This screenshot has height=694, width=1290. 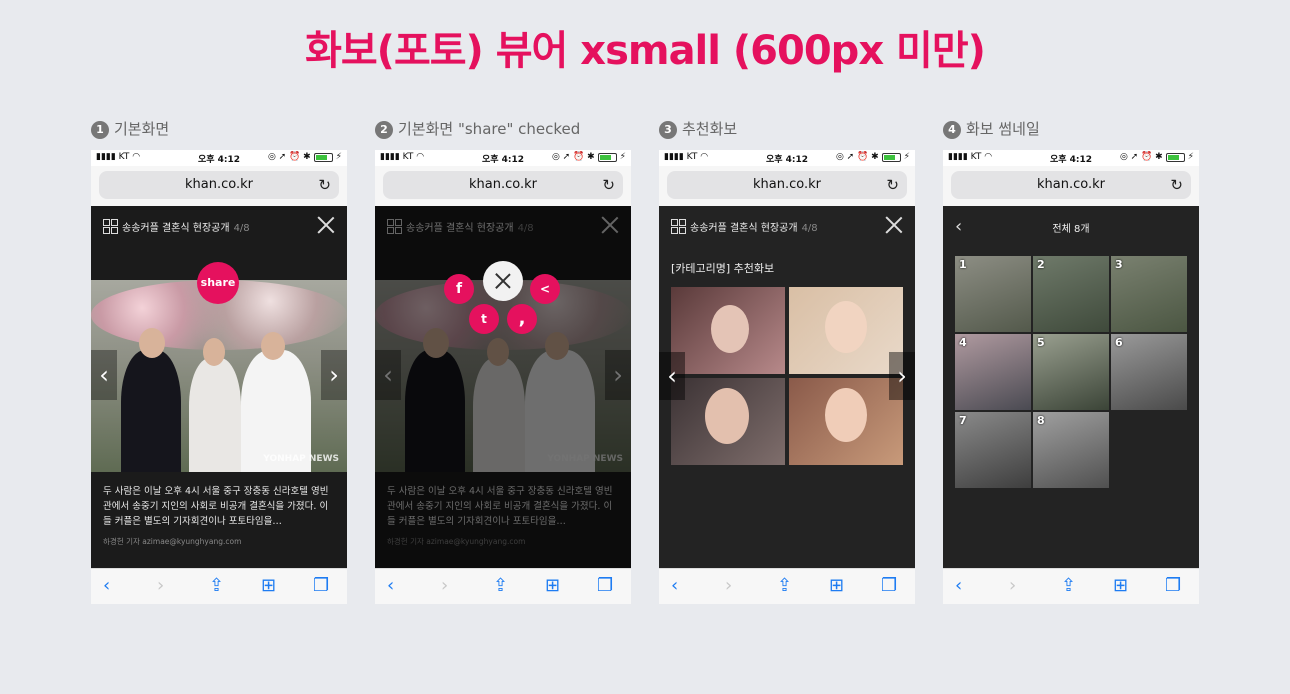 What do you see at coordinates (1071, 372) in the screenshot?
I see `thumbnail-item: 5` at bounding box center [1071, 372].